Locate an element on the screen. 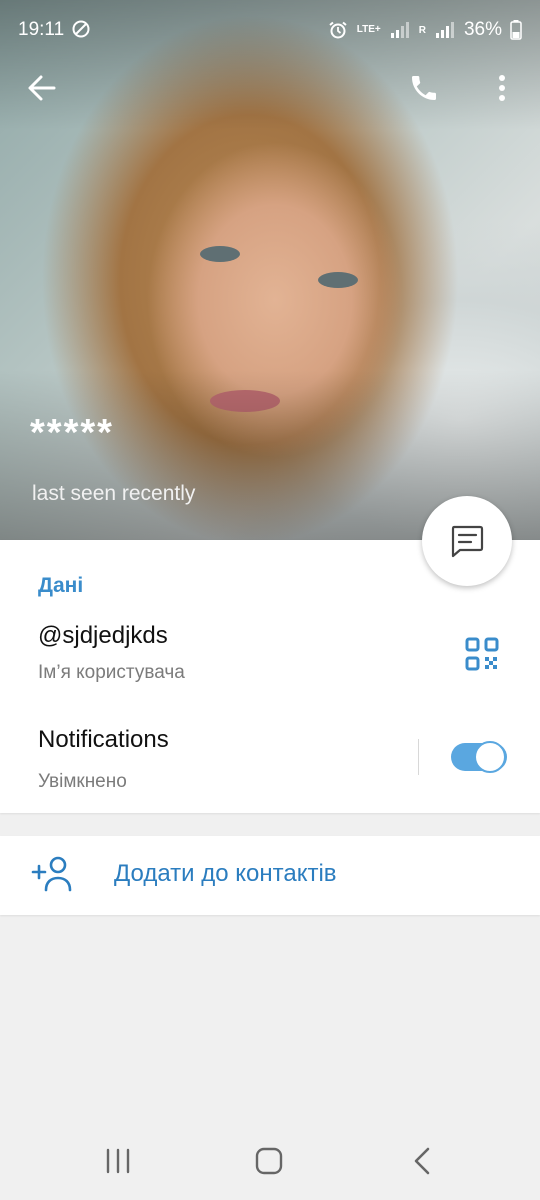 The width and height of the screenshot is (540, 1200). battery-icon is located at coordinates (516, 30).